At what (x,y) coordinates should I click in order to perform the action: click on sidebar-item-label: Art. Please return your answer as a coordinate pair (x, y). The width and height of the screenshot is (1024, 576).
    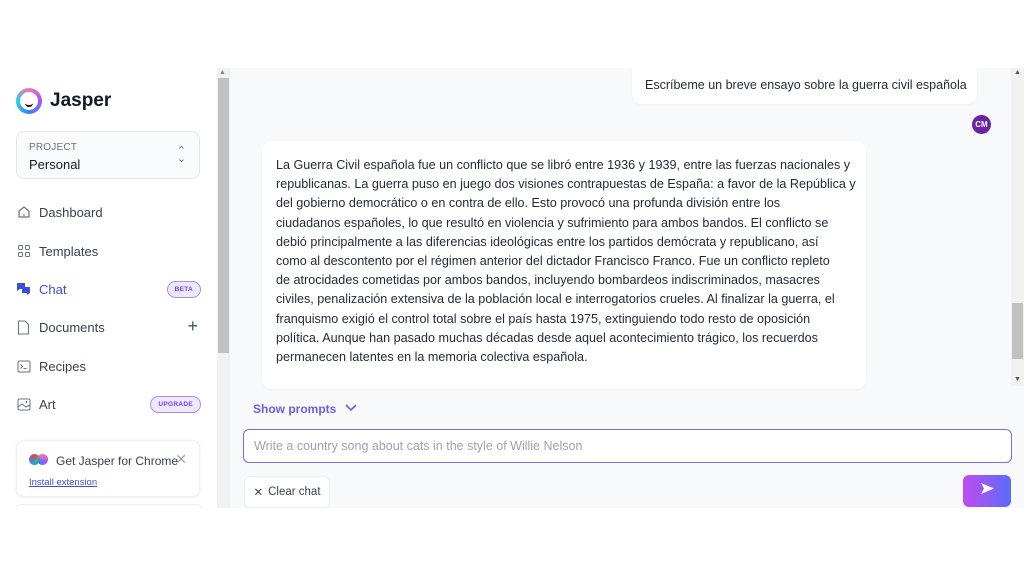
    Looking at the image, I should click on (47, 404).